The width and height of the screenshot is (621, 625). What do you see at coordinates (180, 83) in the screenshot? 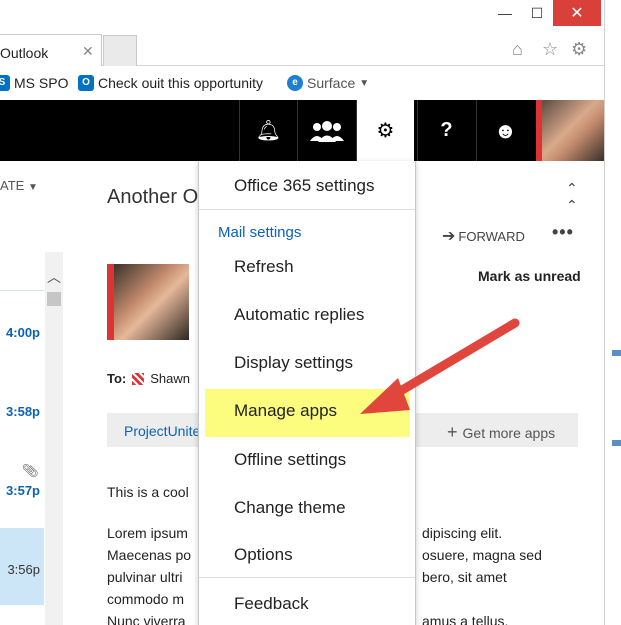
I see `favorite-label: Check ouit this opportunity` at bounding box center [180, 83].